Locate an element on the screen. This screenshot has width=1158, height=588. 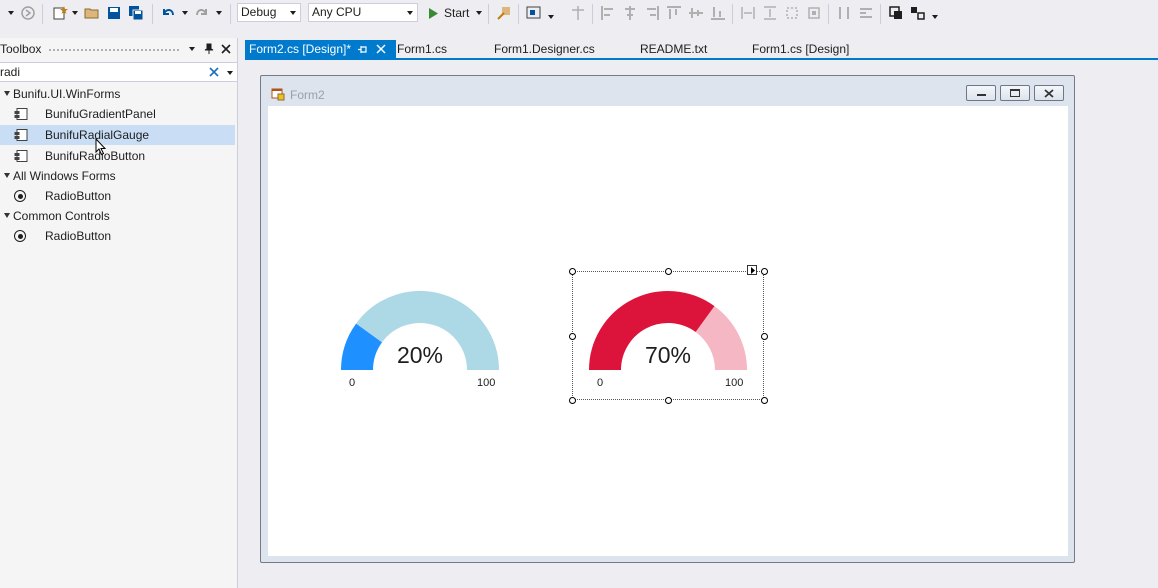
tree-group: All Windows Forms is located at coordinates (117, 176).